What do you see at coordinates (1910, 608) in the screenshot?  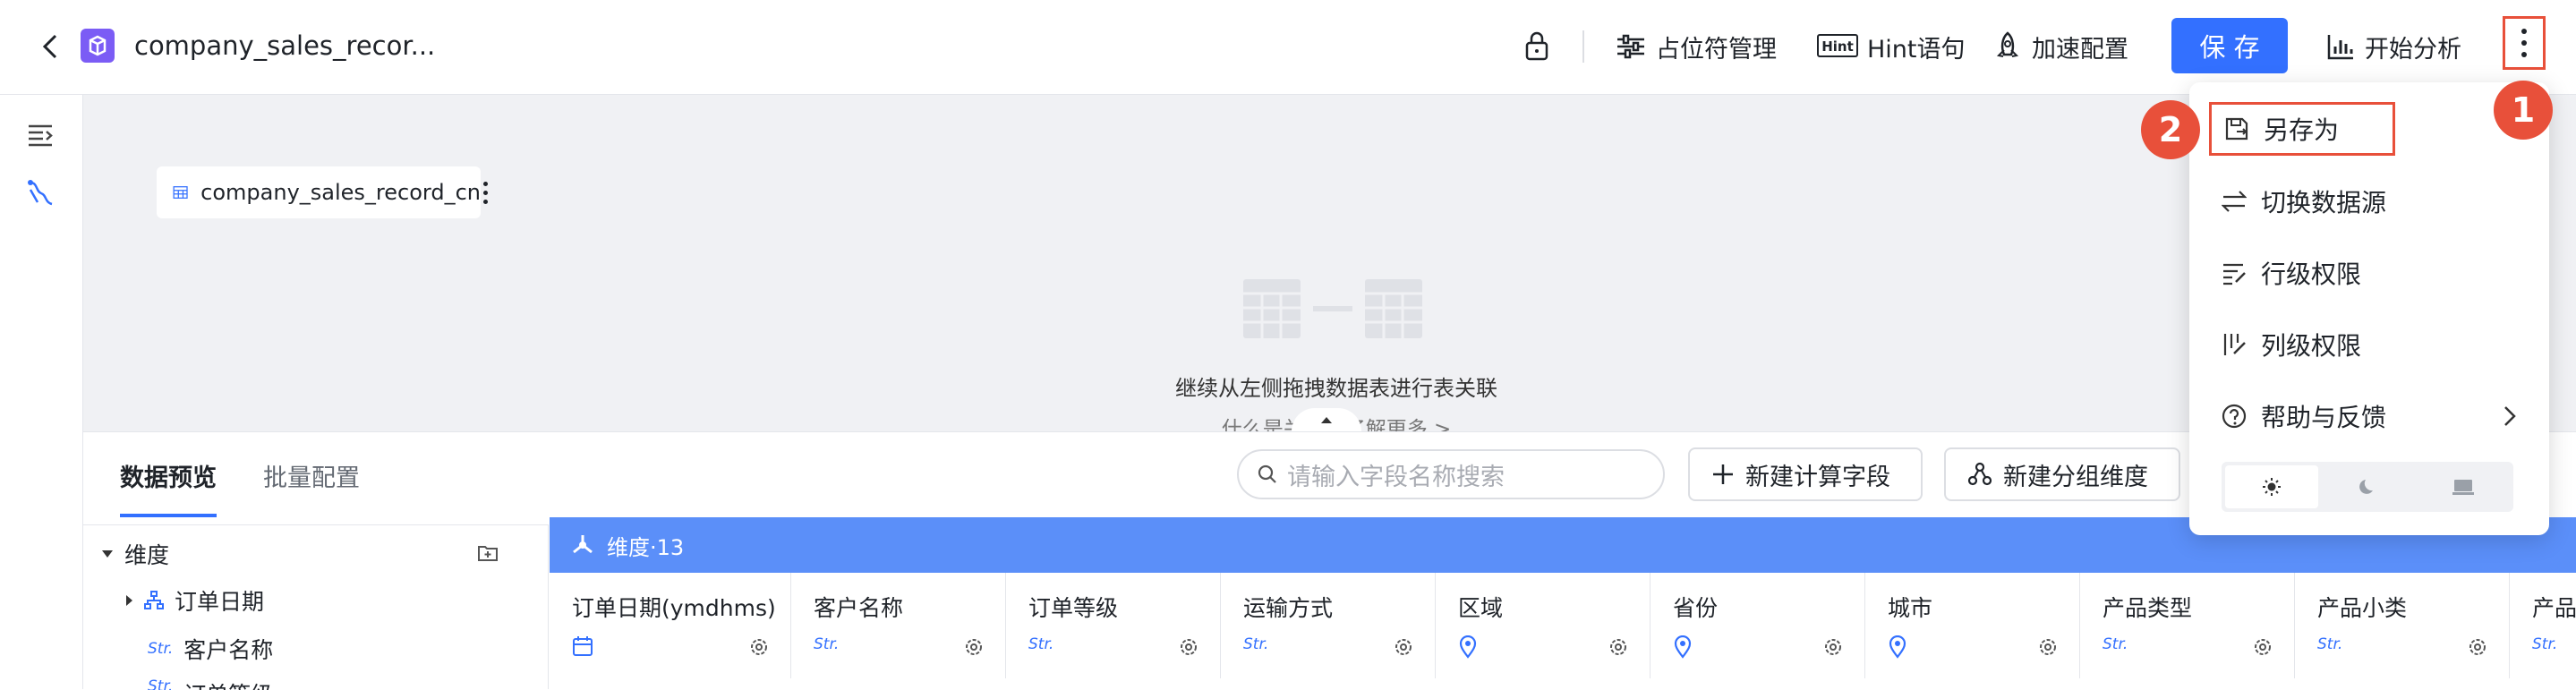 I see `column-name: 城市` at bounding box center [1910, 608].